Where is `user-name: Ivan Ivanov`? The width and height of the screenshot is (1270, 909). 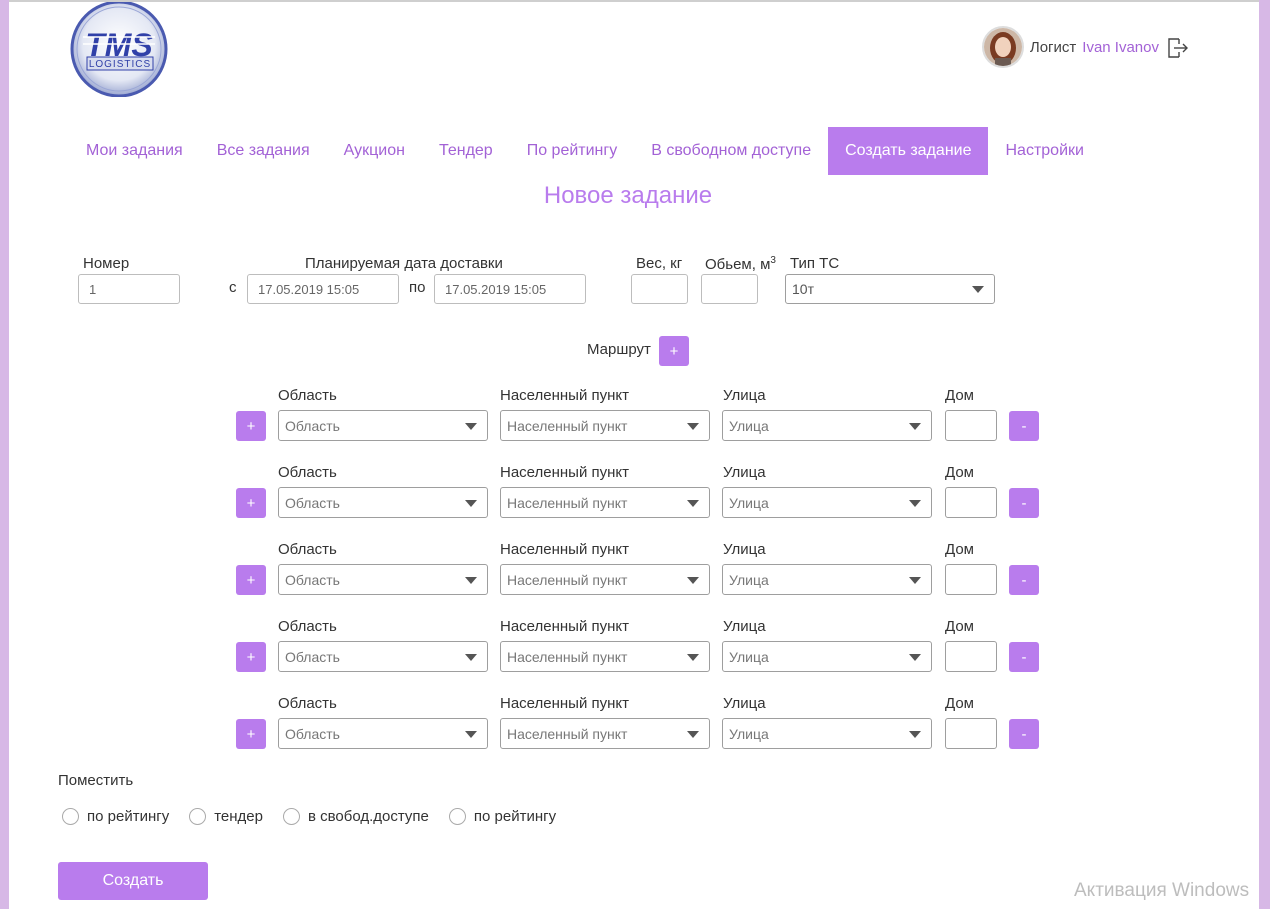 user-name: Ivan Ivanov is located at coordinates (1120, 47).